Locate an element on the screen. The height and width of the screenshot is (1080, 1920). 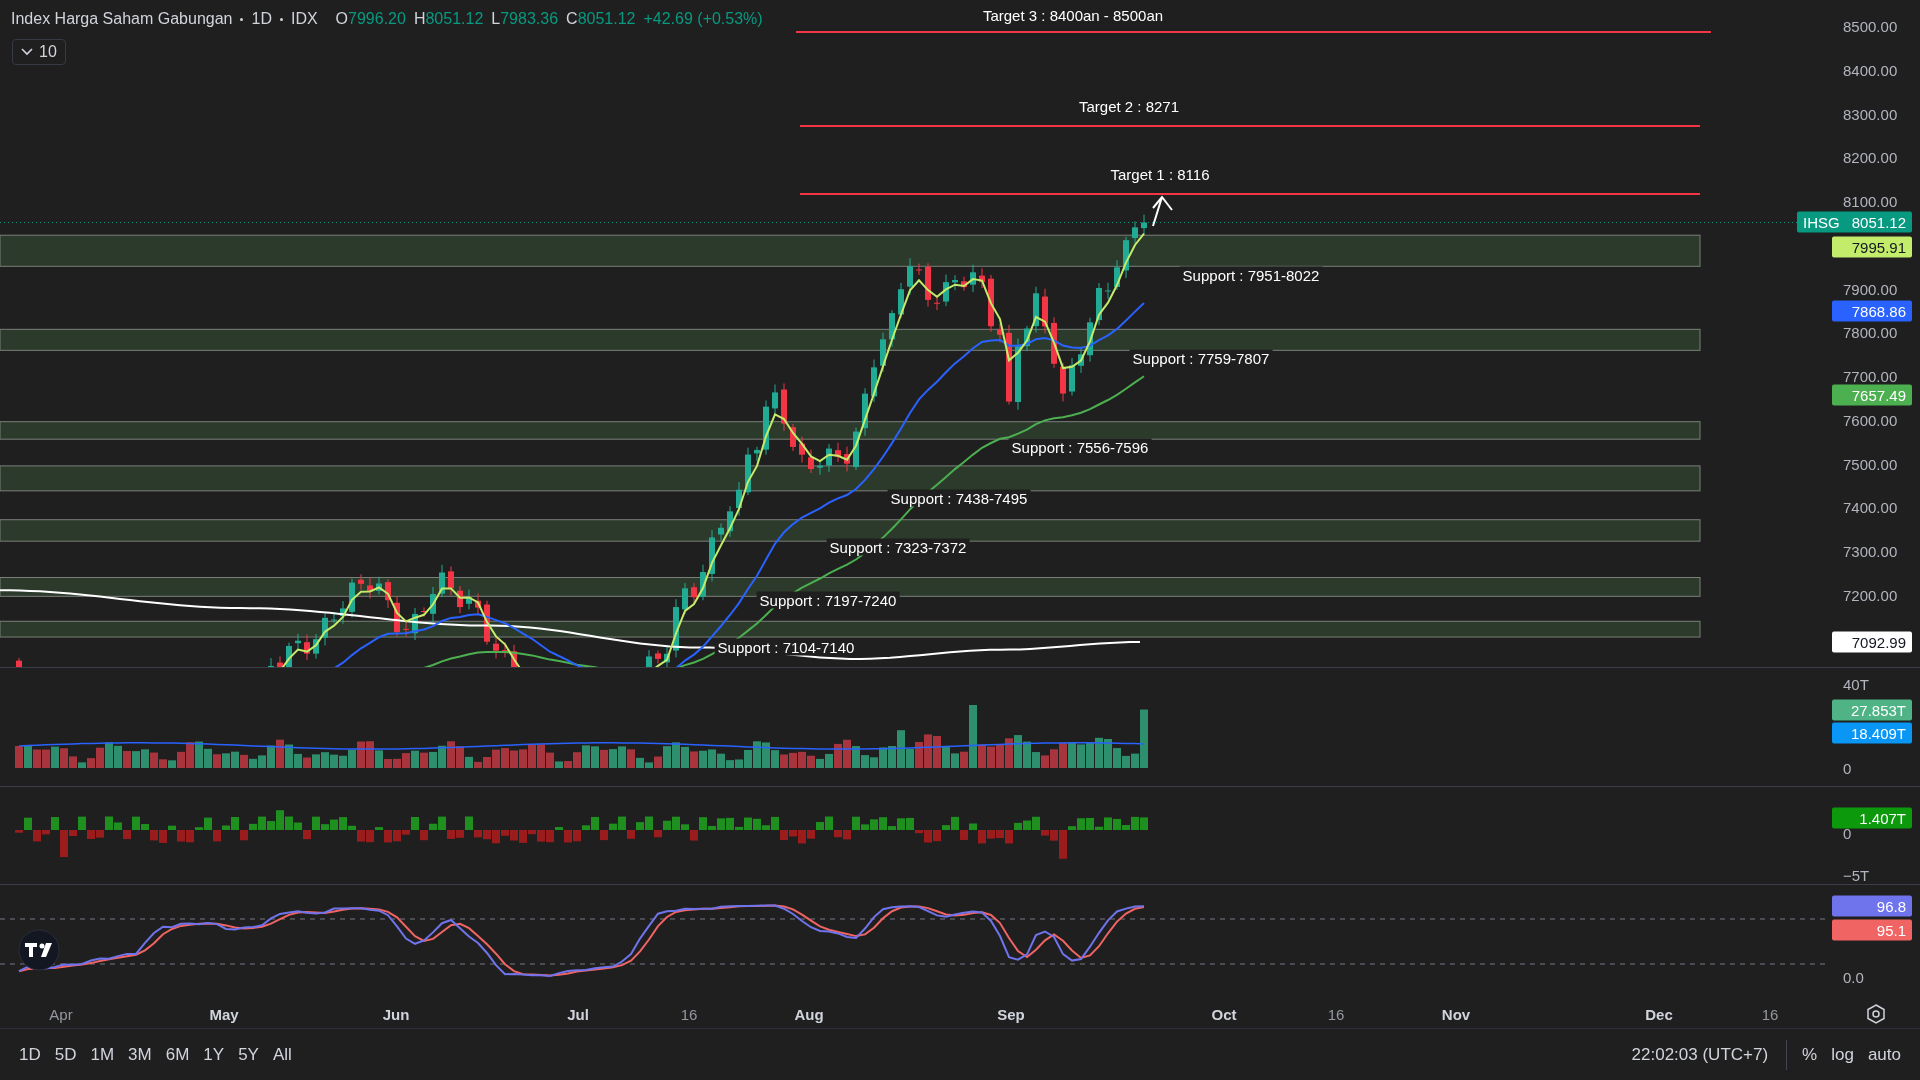
range-button: All is located at coordinates (282, 1054).